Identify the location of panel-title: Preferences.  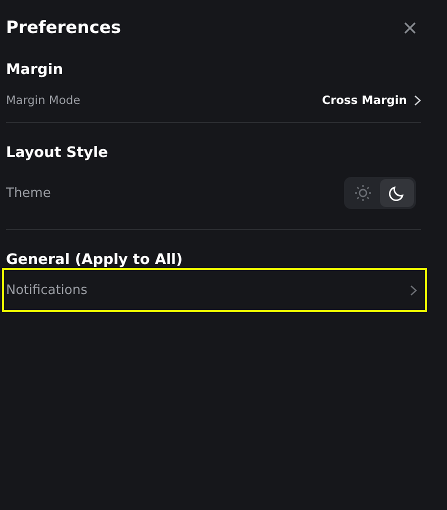
(64, 28).